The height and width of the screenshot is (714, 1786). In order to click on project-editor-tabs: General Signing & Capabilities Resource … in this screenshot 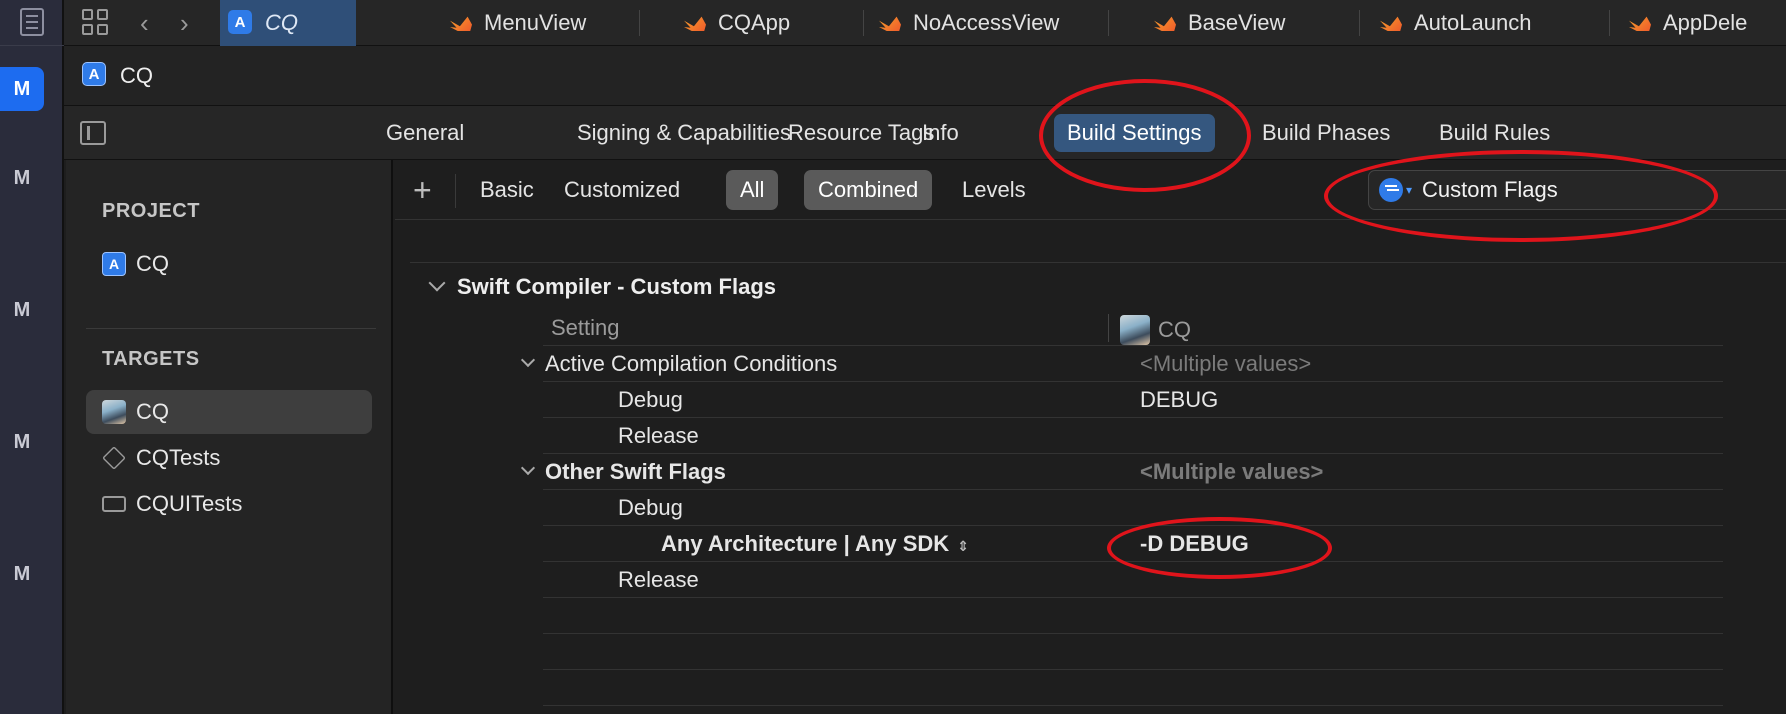, I will do `click(925, 133)`.